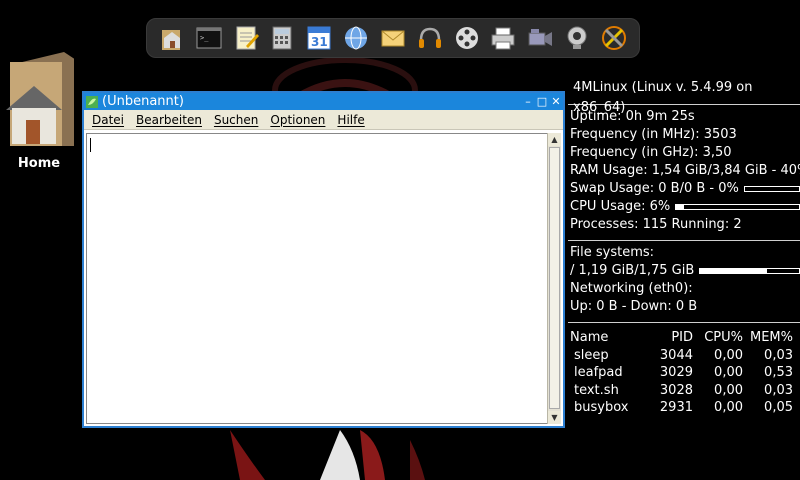  I want to click on swap-row: Swap Usage: 0 B/0 B - 0%, so click(684, 189).